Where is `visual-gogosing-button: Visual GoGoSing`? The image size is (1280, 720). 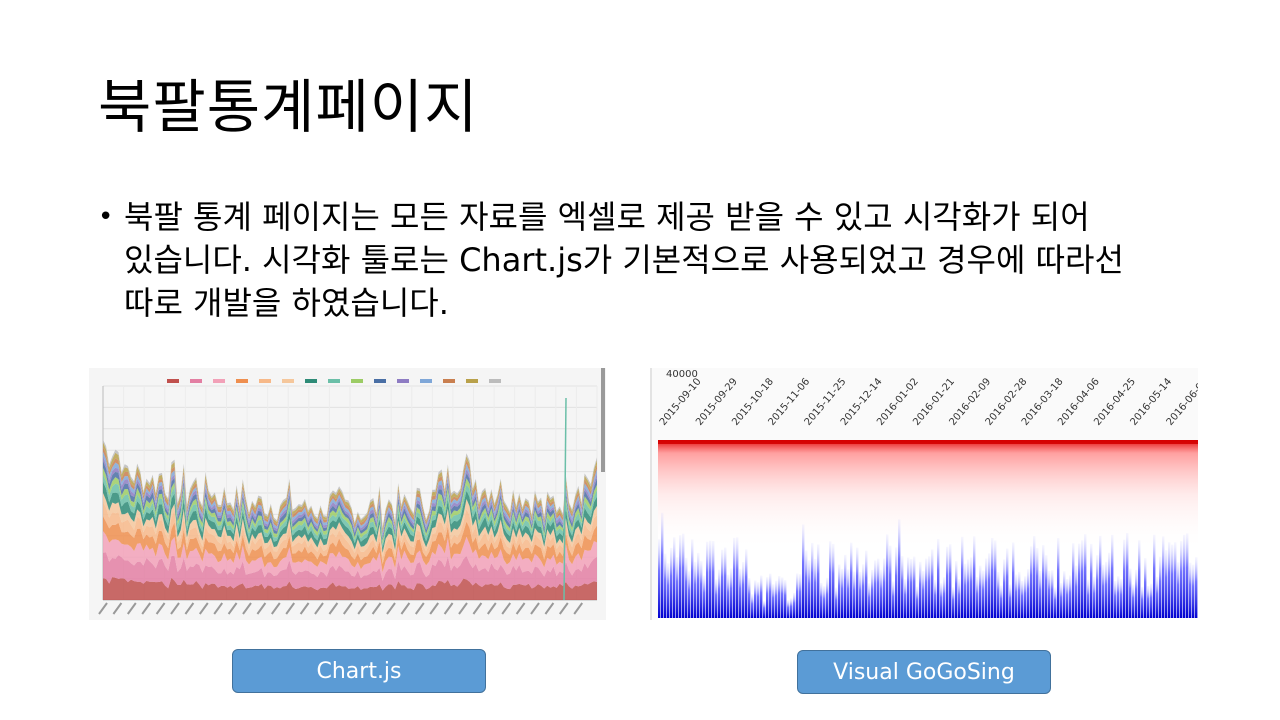
visual-gogosing-button: Visual GoGoSing is located at coordinates (924, 672).